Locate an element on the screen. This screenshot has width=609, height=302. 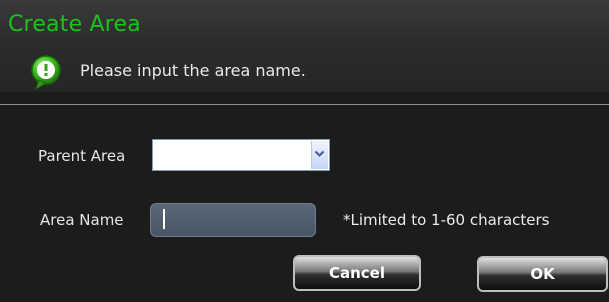
area-name-input is located at coordinates (233, 220).